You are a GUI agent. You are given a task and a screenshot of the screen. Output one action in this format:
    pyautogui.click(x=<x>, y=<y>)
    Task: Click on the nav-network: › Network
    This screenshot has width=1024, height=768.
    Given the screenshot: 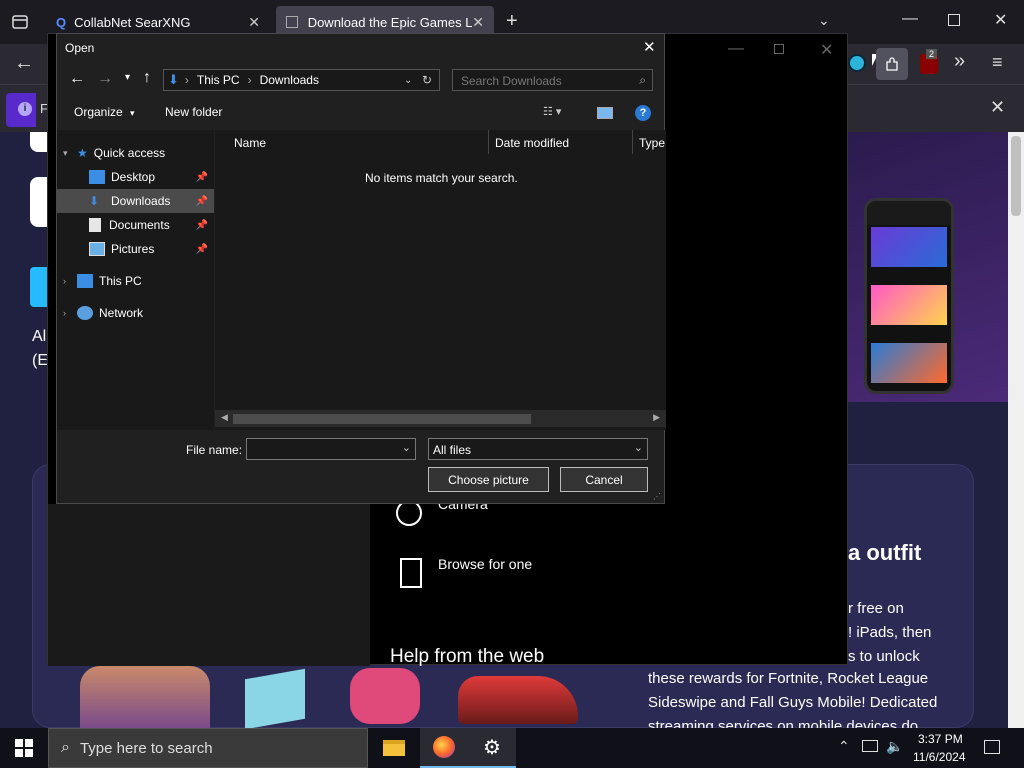 What is the action you would take?
    pyautogui.click(x=135, y=313)
    